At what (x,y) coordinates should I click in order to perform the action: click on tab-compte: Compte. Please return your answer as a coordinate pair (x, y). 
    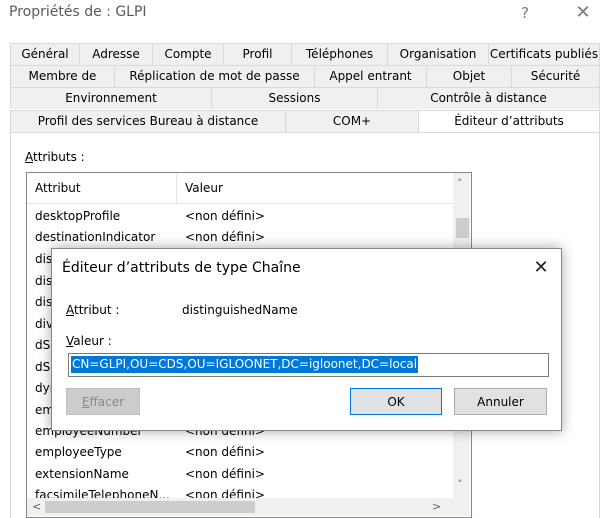
    Looking at the image, I should click on (187, 54).